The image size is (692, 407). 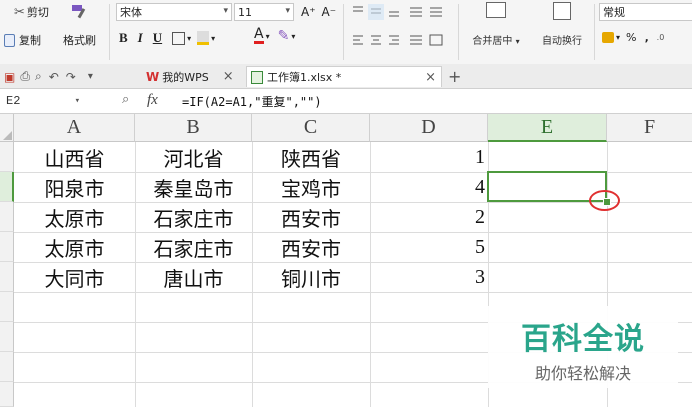 What do you see at coordinates (203, 38) in the screenshot?
I see `fill-color-icon` at bounding box center [203, 38].